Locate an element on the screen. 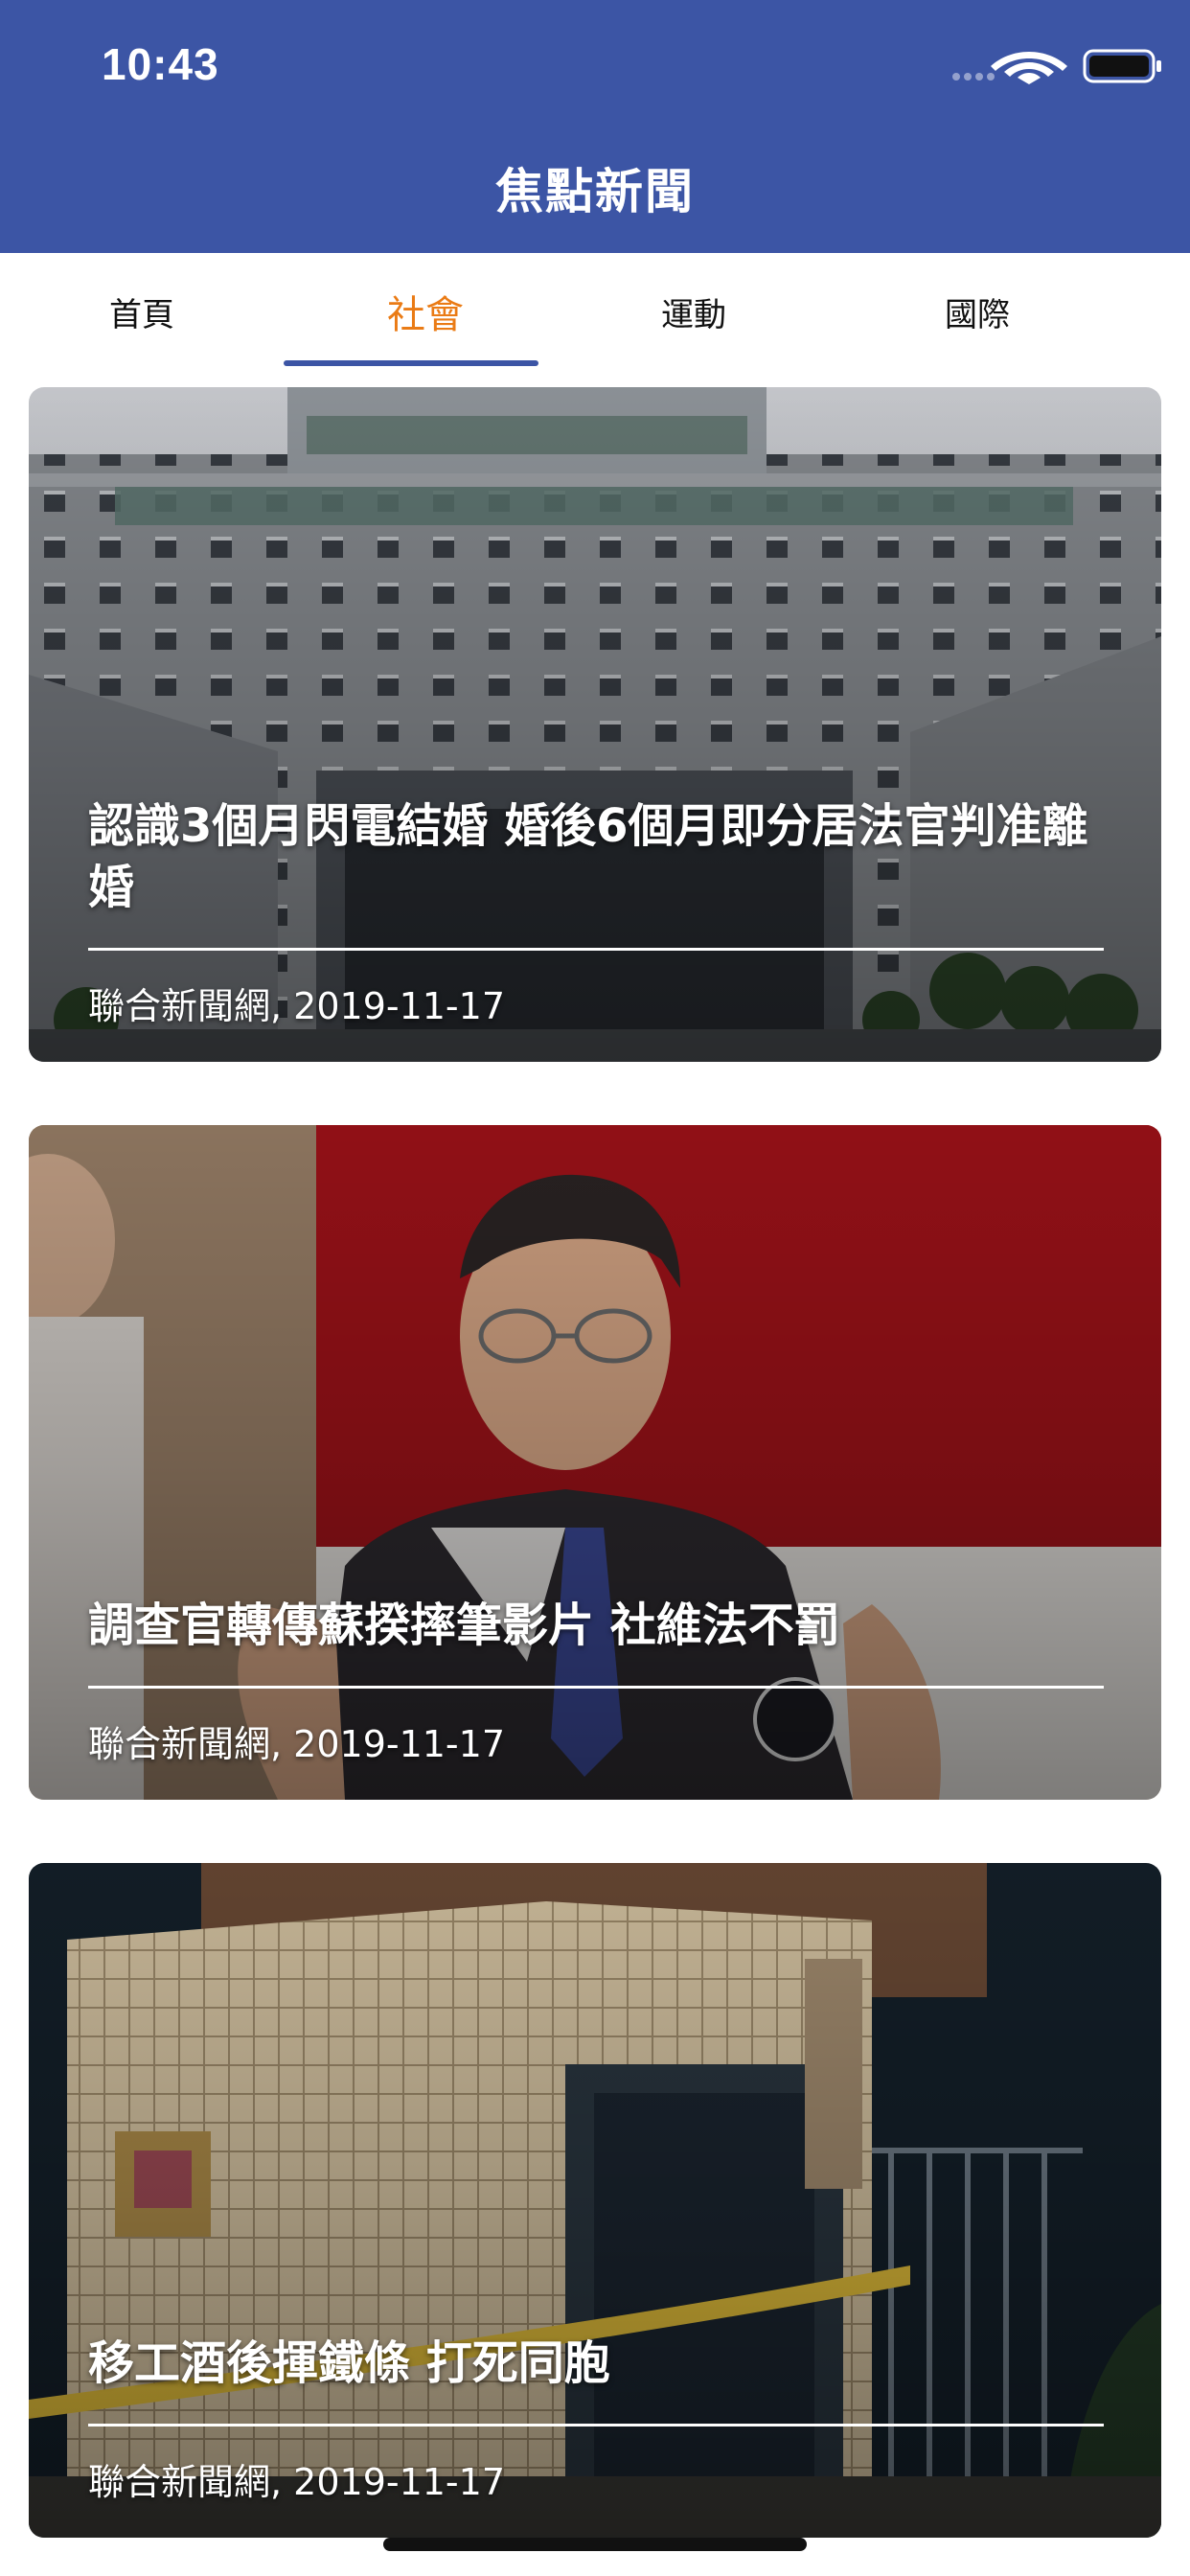 The width and height of the screenshot is (1190, 2576). tab-international: 國際 is located at coordinates (977, 311).